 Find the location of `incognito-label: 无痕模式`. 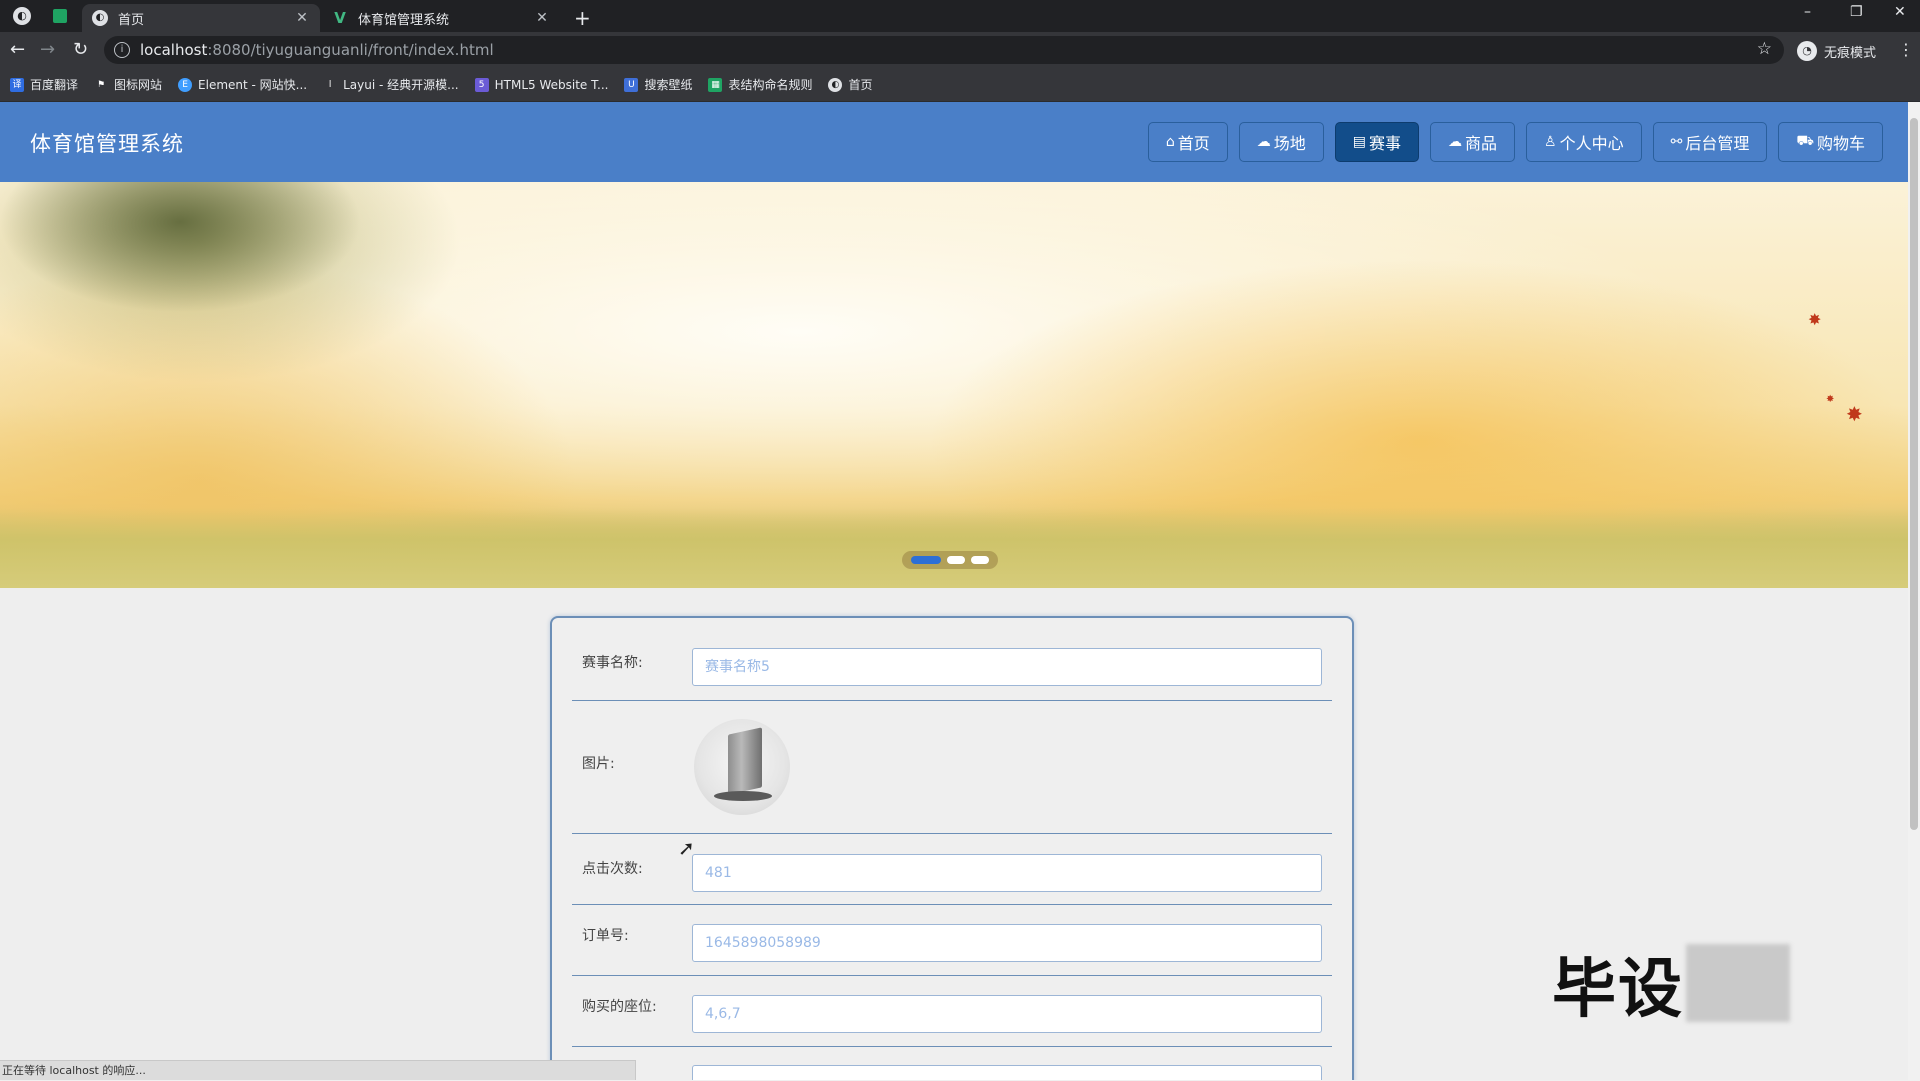

incognito-label: 无痕模式 is located at coordinates (1850, 51).